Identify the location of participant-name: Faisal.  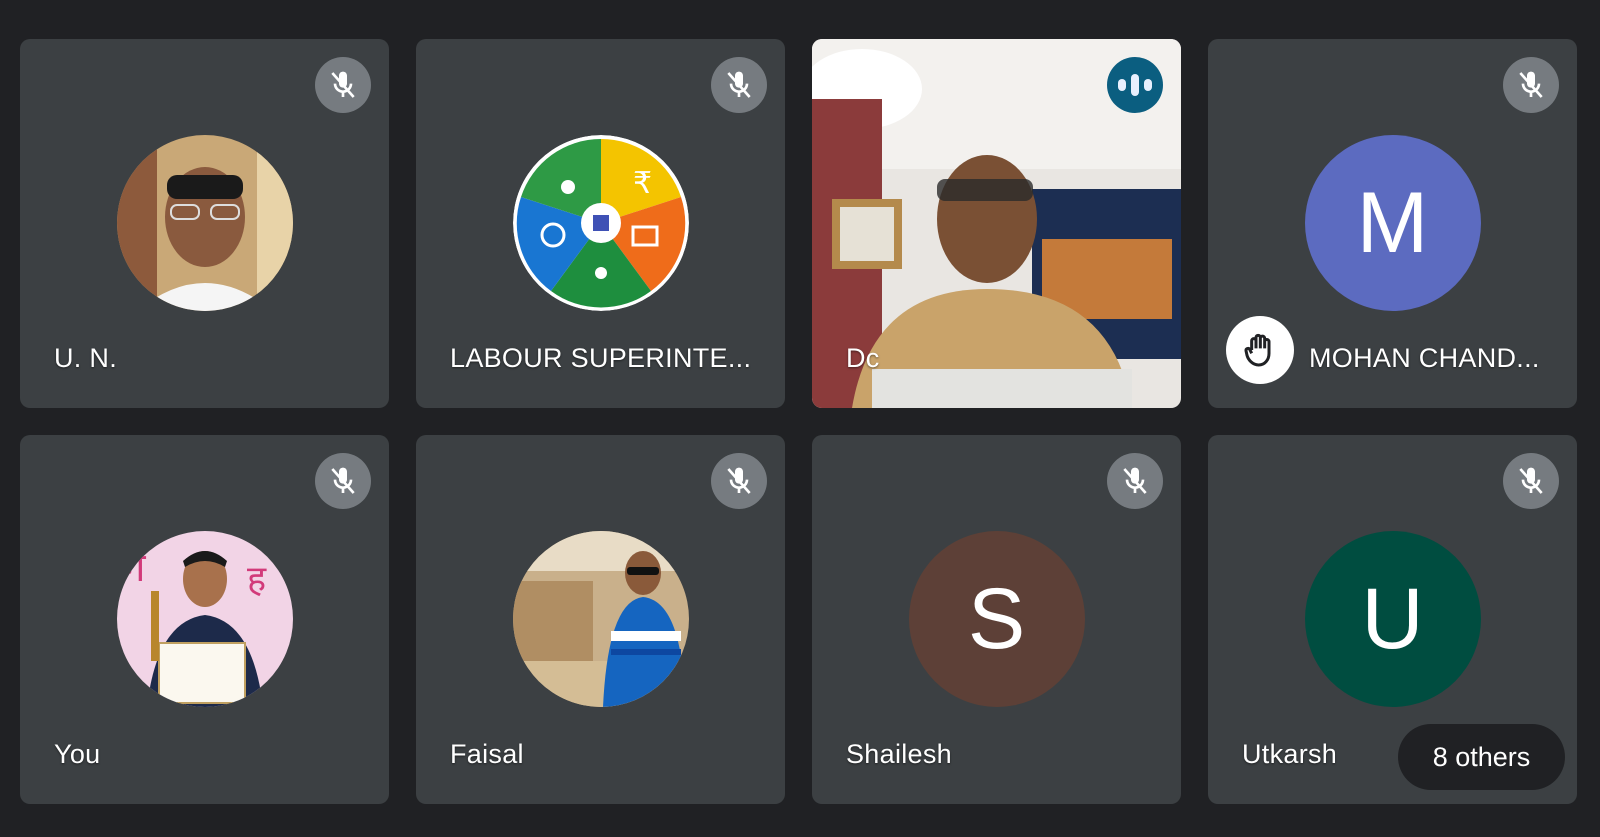
(487, 754).